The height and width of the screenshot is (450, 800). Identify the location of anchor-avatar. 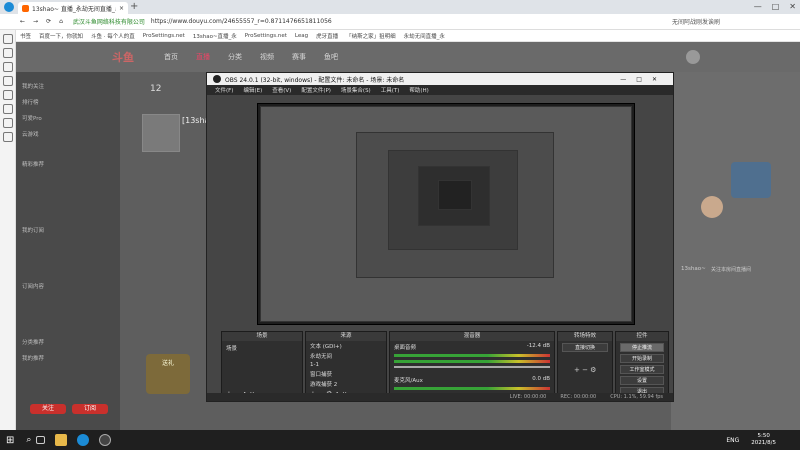
(712, 207).